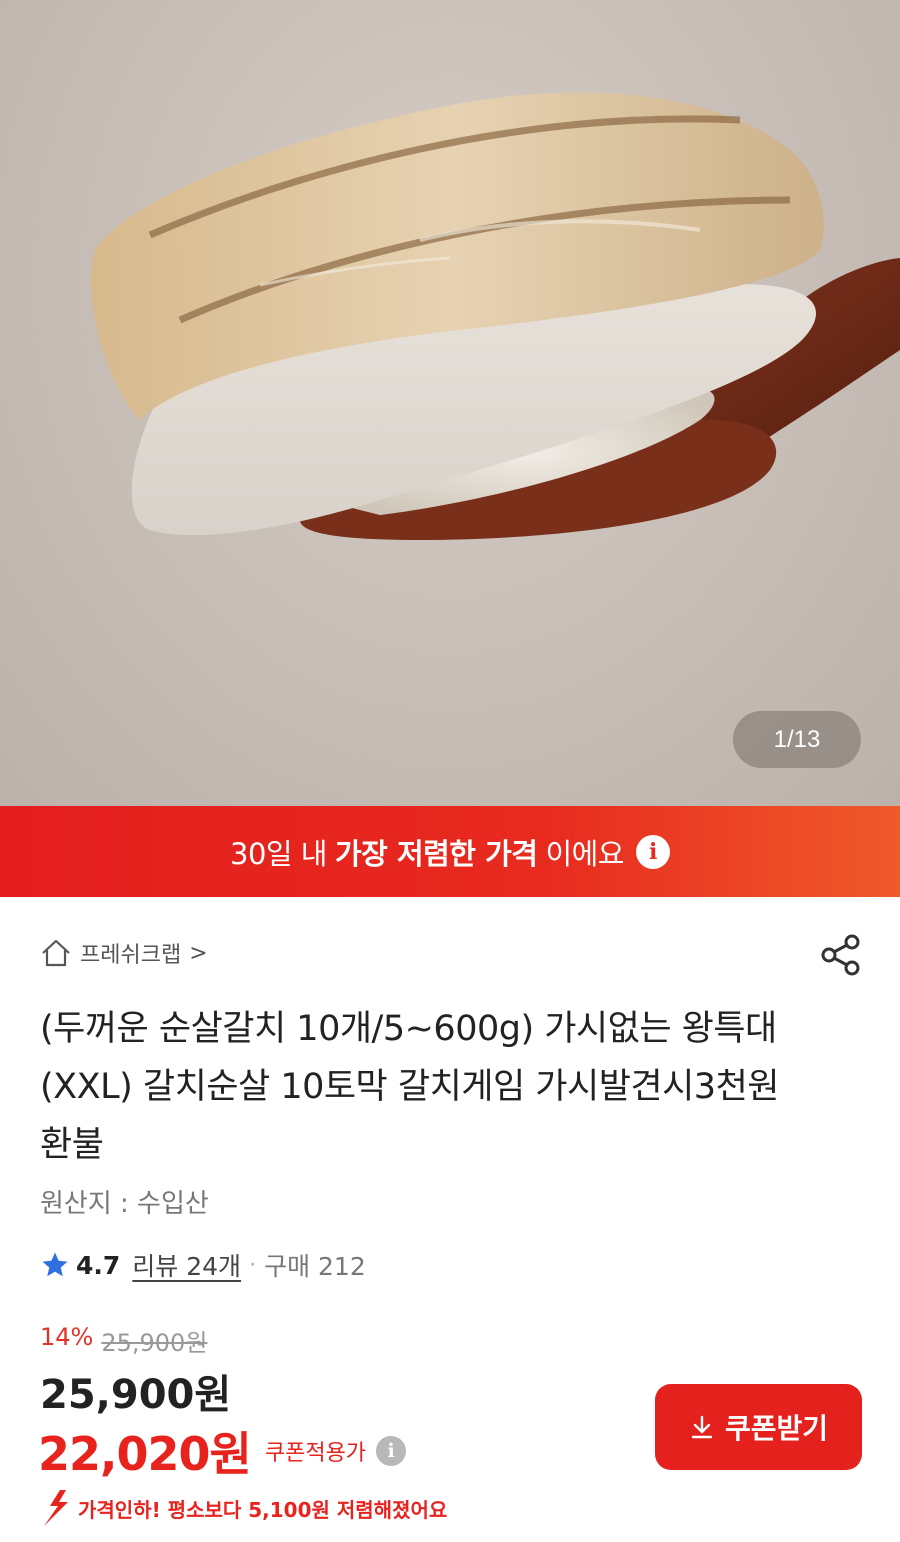  What do you see at coordinates (154, 1343) in the screenshot?
I see `original-price: 25,900원` at bounding box center [154, 1343].